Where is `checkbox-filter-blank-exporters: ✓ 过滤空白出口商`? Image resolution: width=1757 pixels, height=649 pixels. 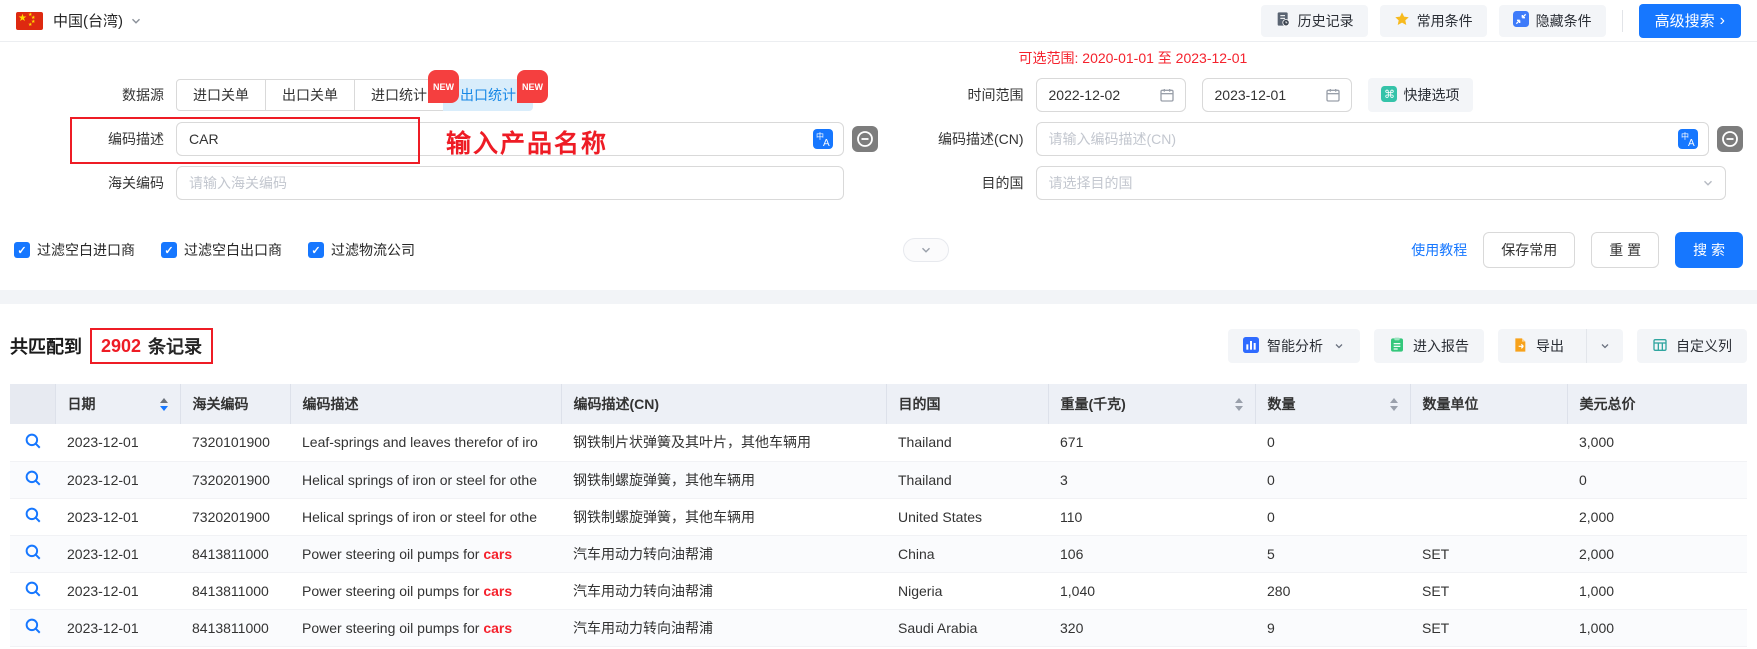 checkbox-filter-blank-exporters: ✓ 过滤空白出口商 is located at coordinates (221, 250).